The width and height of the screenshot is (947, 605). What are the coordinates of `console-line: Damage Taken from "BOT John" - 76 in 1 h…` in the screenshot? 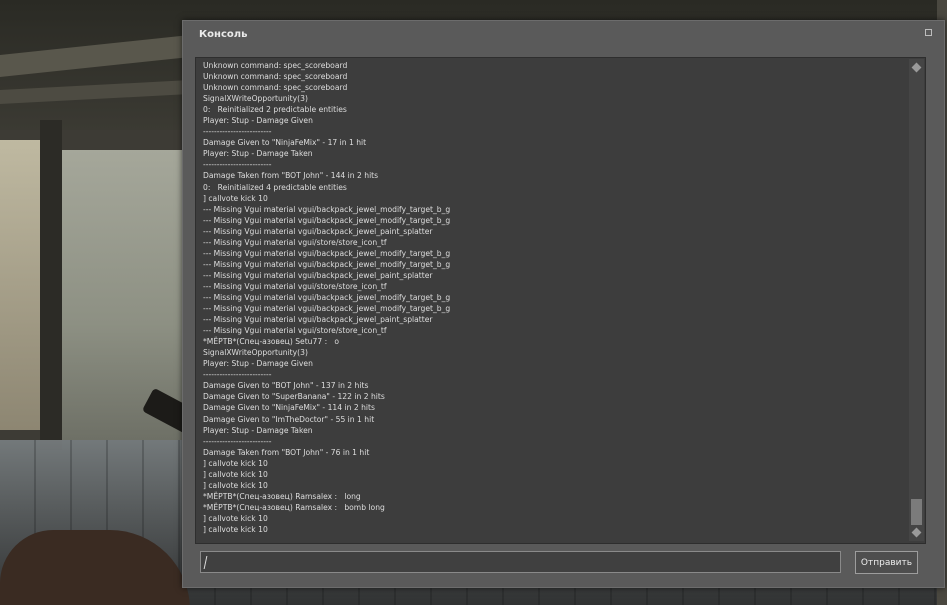 It's located at (286, 452).